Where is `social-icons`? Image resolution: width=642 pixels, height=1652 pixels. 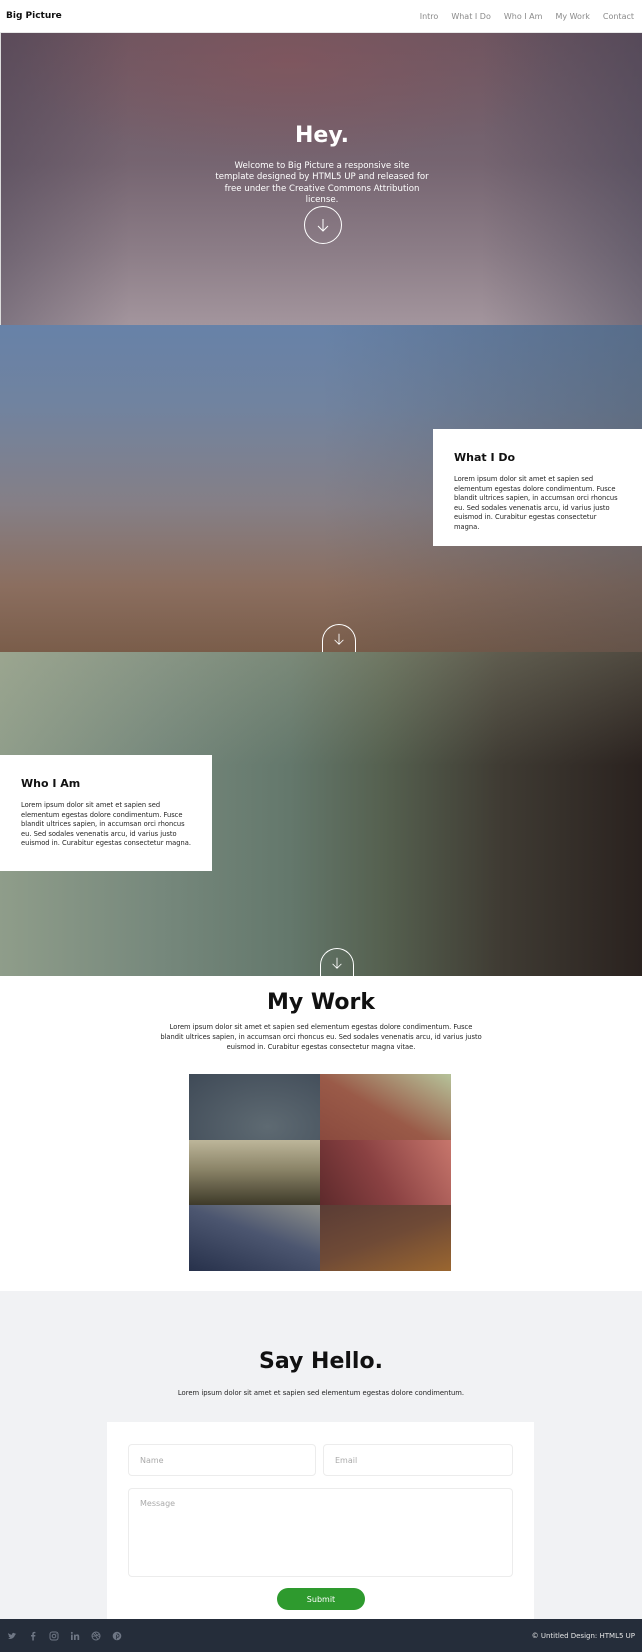 social-icons is located at coordinates (64, 1636).